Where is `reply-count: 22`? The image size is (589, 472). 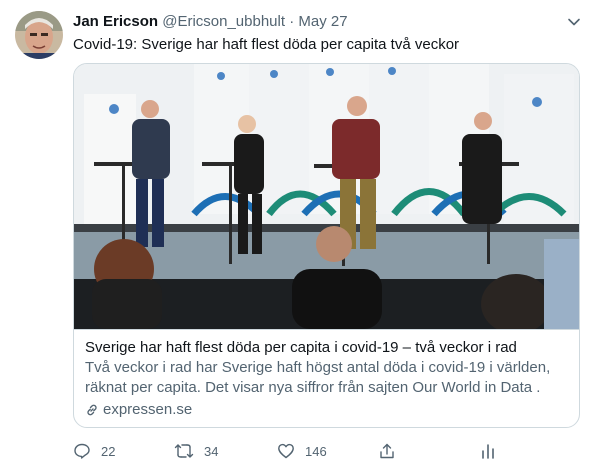 reply-count: 22 is located at coordinates (108, 451).